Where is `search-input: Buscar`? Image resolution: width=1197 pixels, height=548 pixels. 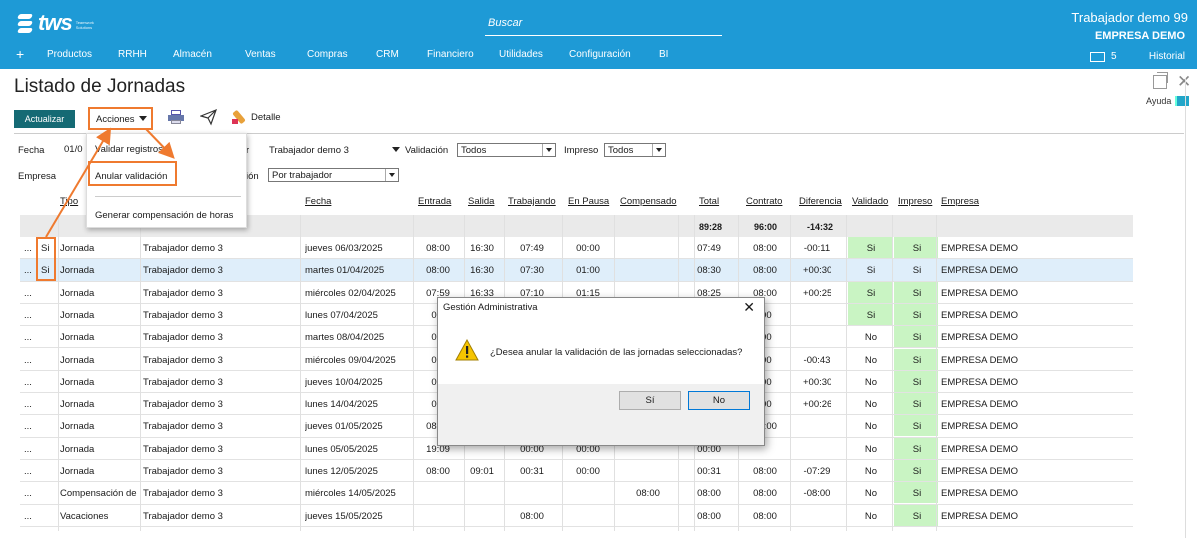 search-input: Buscar is located at coordinates (603, 25).